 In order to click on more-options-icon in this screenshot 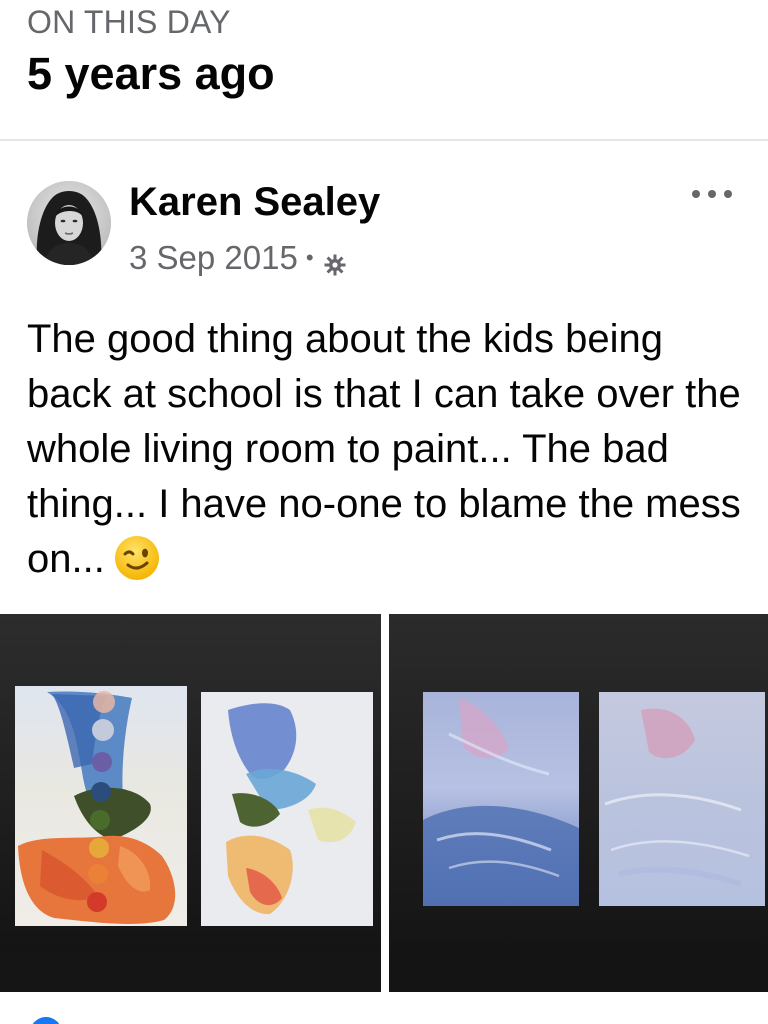, I will do `click(712, 194)`.